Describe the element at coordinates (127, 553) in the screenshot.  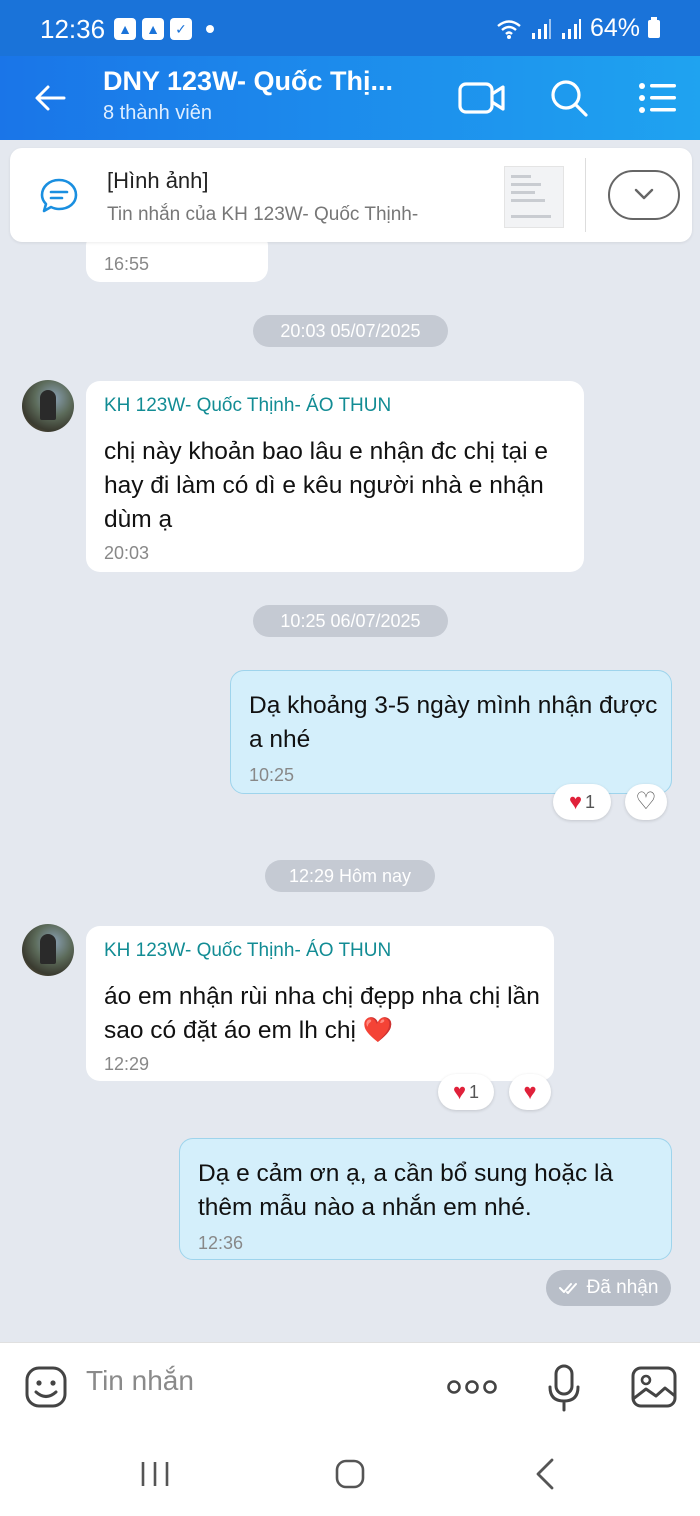
I see `message-time: 20:03` at that location.